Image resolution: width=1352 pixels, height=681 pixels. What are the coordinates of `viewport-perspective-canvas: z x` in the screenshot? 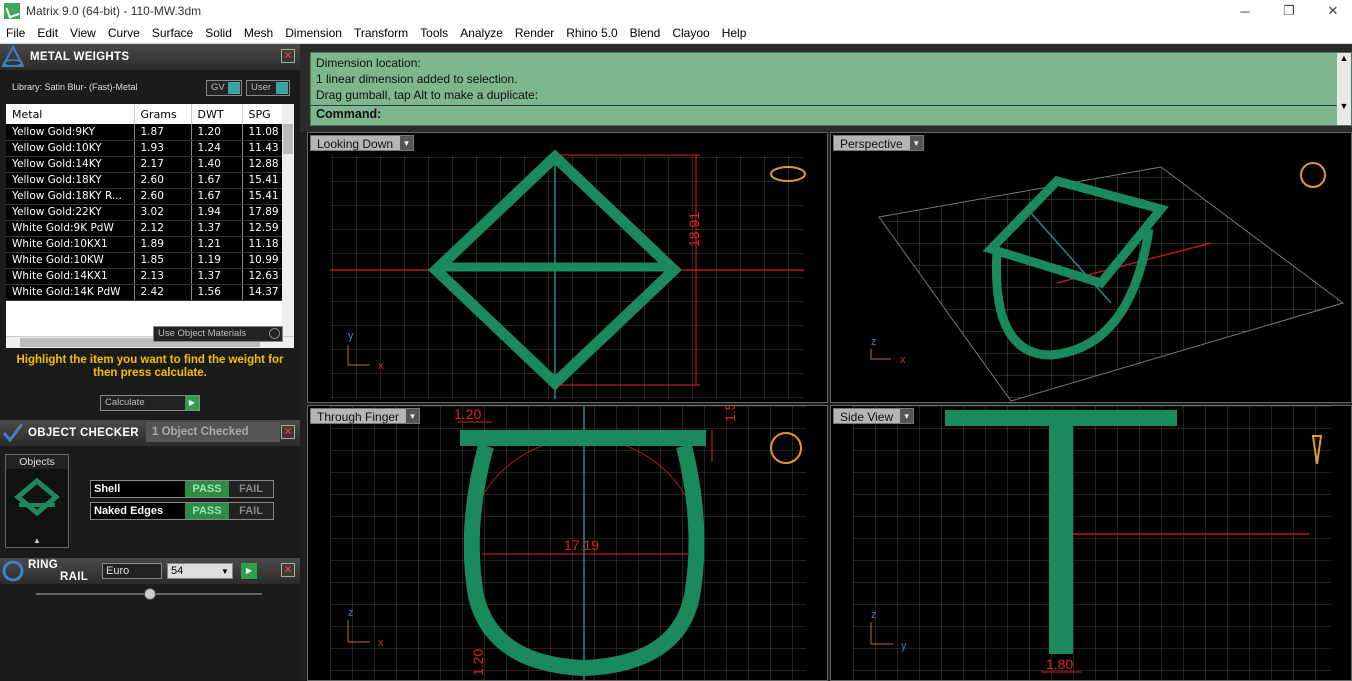 It's located at (1107, 282).